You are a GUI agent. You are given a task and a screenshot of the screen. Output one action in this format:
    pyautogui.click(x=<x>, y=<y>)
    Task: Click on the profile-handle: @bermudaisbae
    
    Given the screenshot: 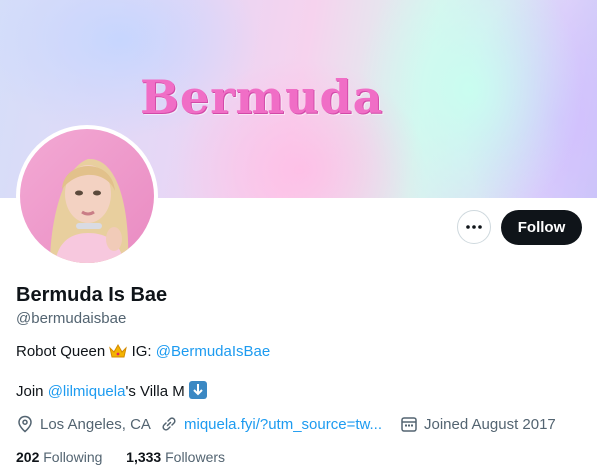 What is the action you would take?
    pyautogui.click(x=71, y=318)
    